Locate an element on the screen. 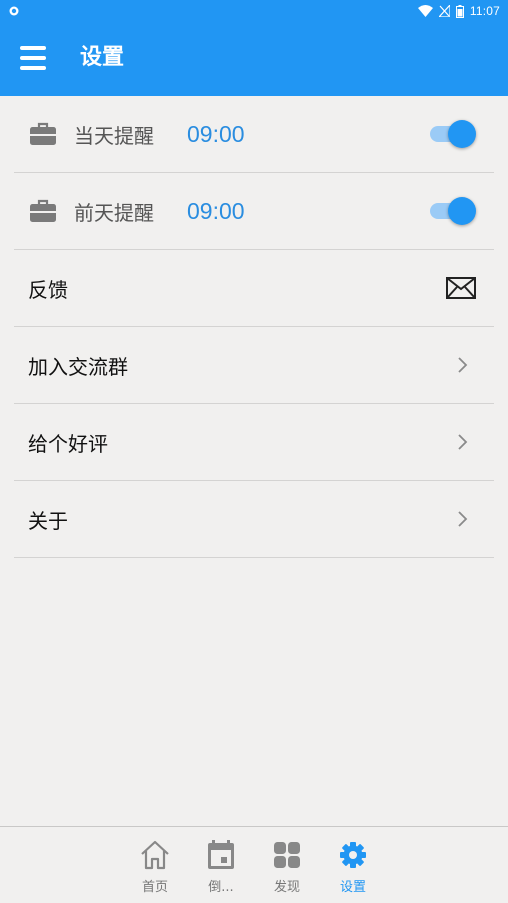 The height and width of the screenshot is (903, 508). menu-button is located at coordinates (33, 58).